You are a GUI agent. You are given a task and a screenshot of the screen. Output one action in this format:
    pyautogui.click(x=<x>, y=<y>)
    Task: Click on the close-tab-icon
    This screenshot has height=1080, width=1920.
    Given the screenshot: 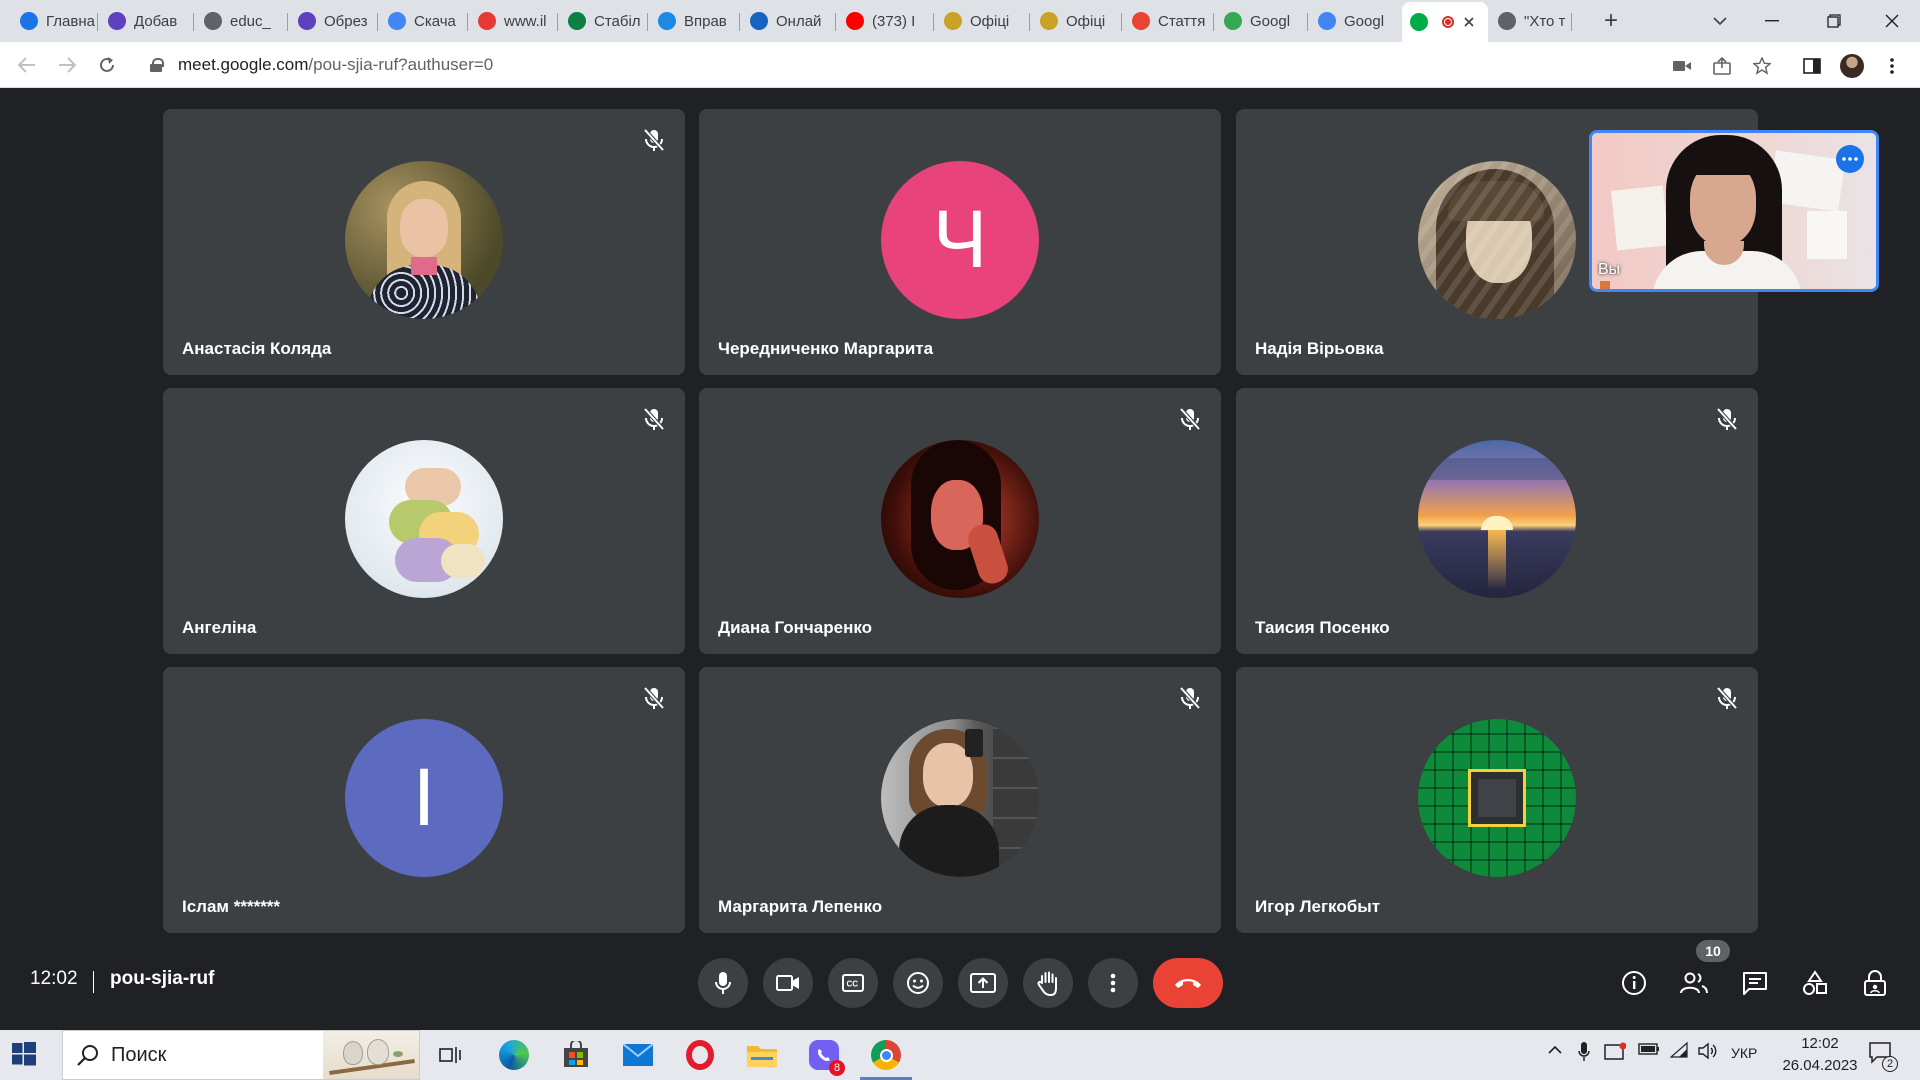 What is the action you would take?
    pyautogui.click(x=1469, y=22)
    